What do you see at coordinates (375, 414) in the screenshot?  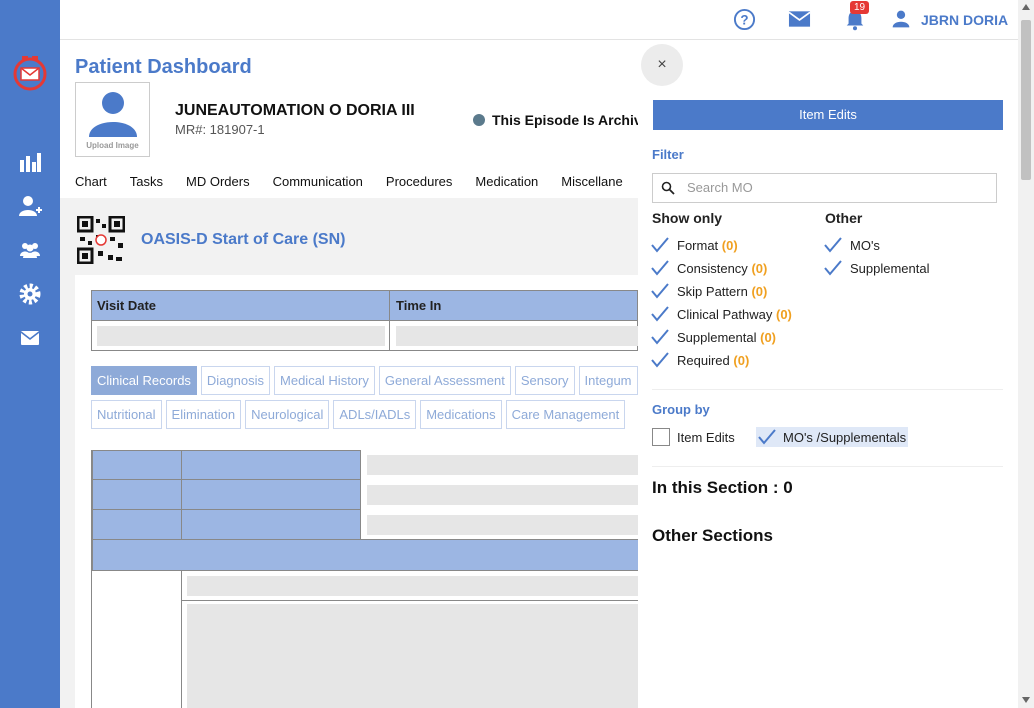 I see `chip-adls-iadls: ADLs/IADLs` at bounding box center [375, 414].